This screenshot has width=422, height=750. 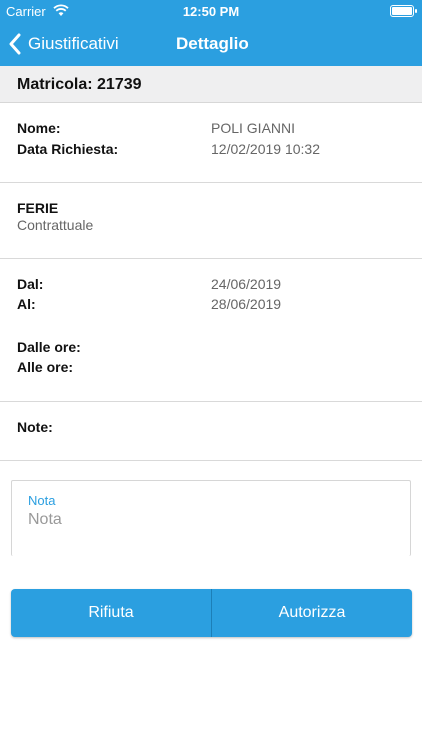 I want to click on nome-label: Nome:, so click(x=39, y=128).